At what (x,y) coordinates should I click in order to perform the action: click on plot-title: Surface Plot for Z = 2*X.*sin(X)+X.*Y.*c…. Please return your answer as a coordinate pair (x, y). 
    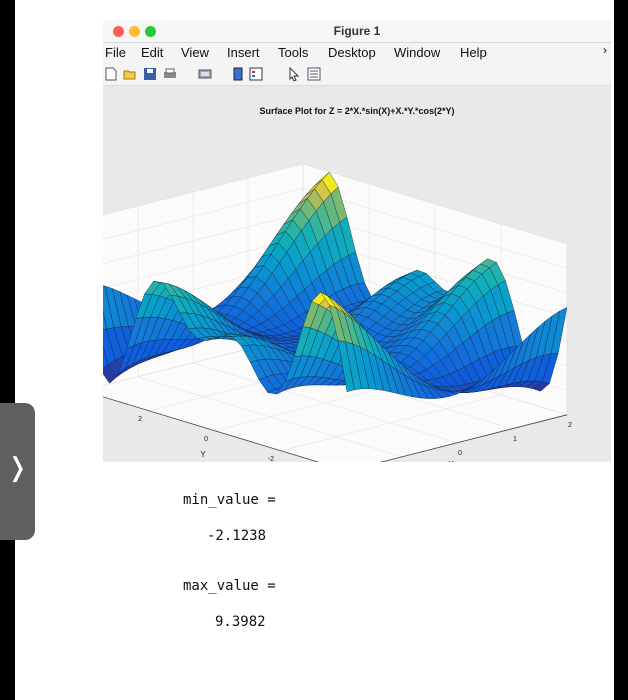
    Looking at the image, I should click on (356, 111).